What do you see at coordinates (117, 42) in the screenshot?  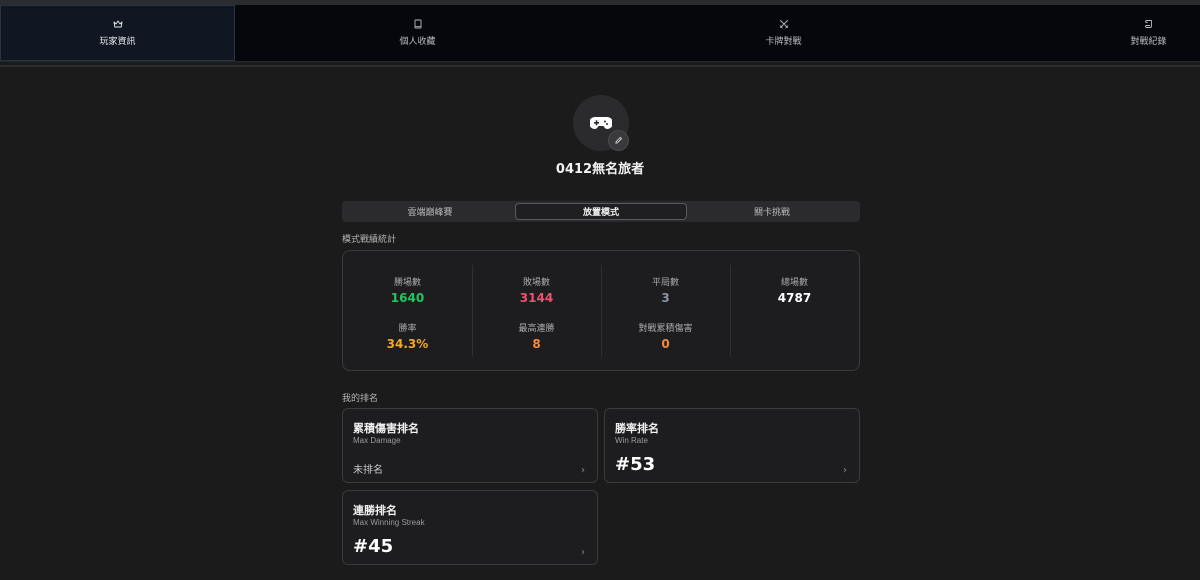 I see `nav-tab-label: 玩家資訊` at bounding box center [117, 42].